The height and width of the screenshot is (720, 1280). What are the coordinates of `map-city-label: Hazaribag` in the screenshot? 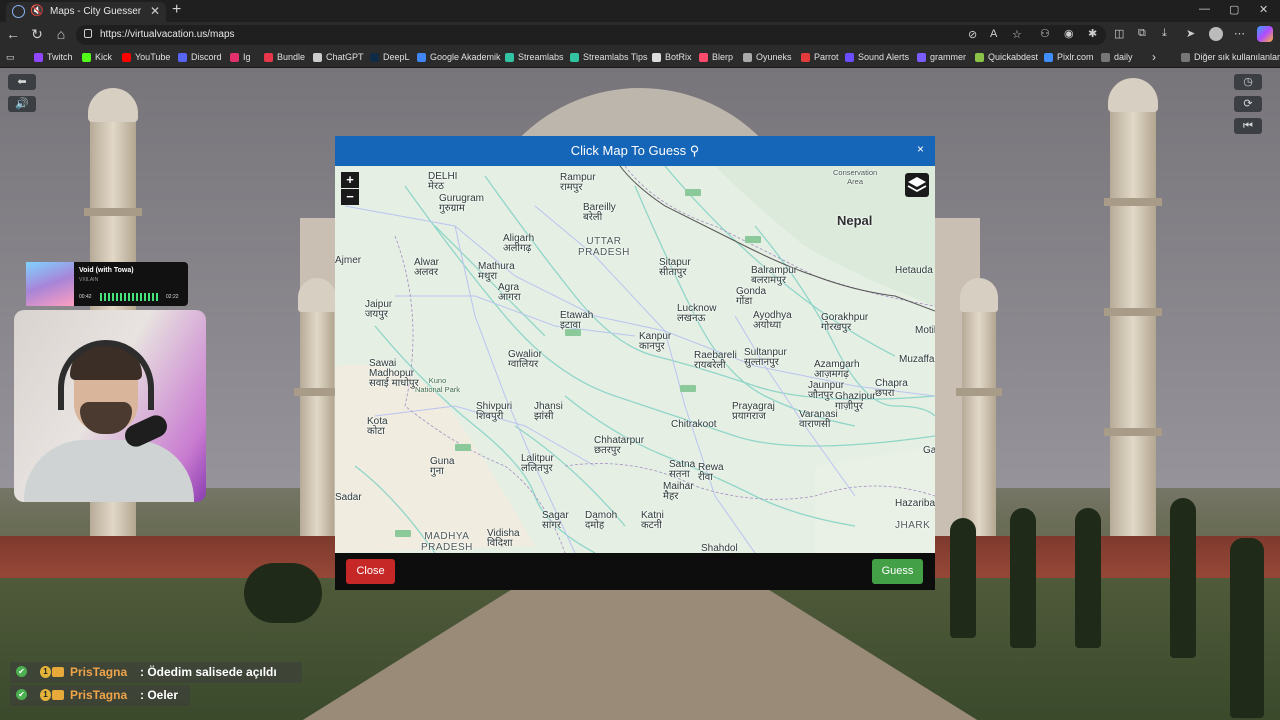 It's located at (915, 503).